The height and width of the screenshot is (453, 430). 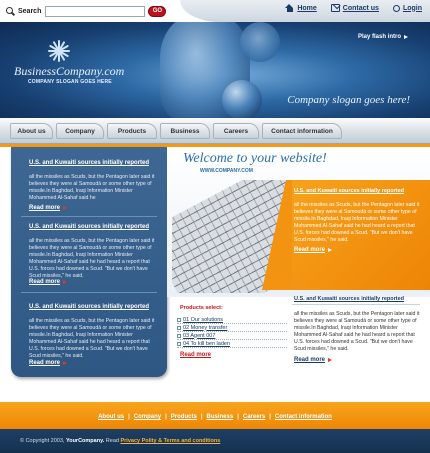 I want to click on brand-slogan: COMPANY SLOGAN GOES HERE, so click(x=70, y=82).